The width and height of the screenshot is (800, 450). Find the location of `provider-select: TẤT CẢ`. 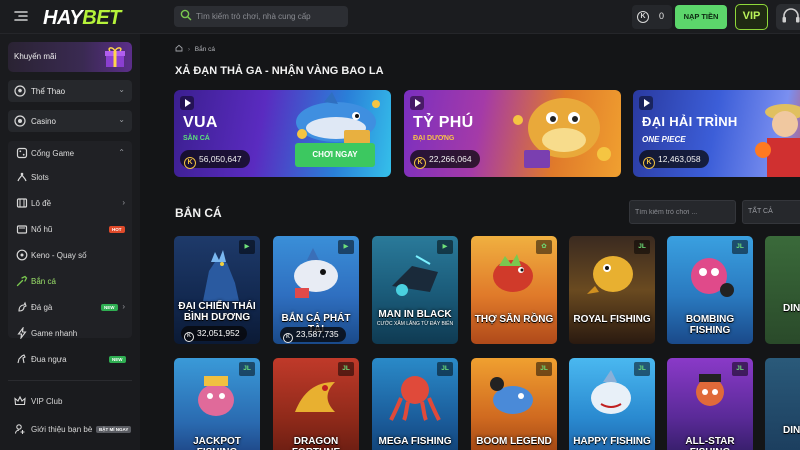

provider-select: TẤT CẢ is located at coordinates (771, 212).